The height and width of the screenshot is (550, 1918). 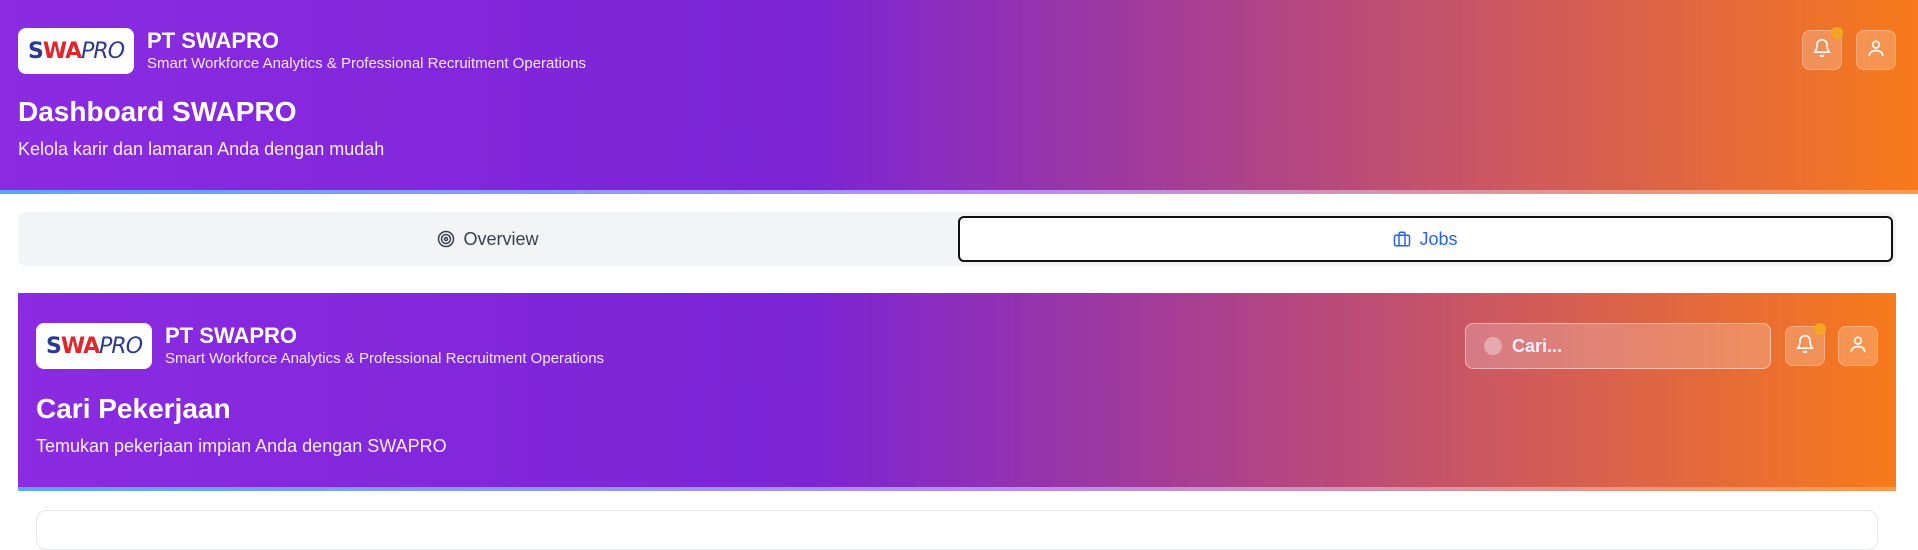 What do you see at coordinates (1402, 239) in the screenshot?
I see `briefcase-icon` at bounding box center [1402, 239].